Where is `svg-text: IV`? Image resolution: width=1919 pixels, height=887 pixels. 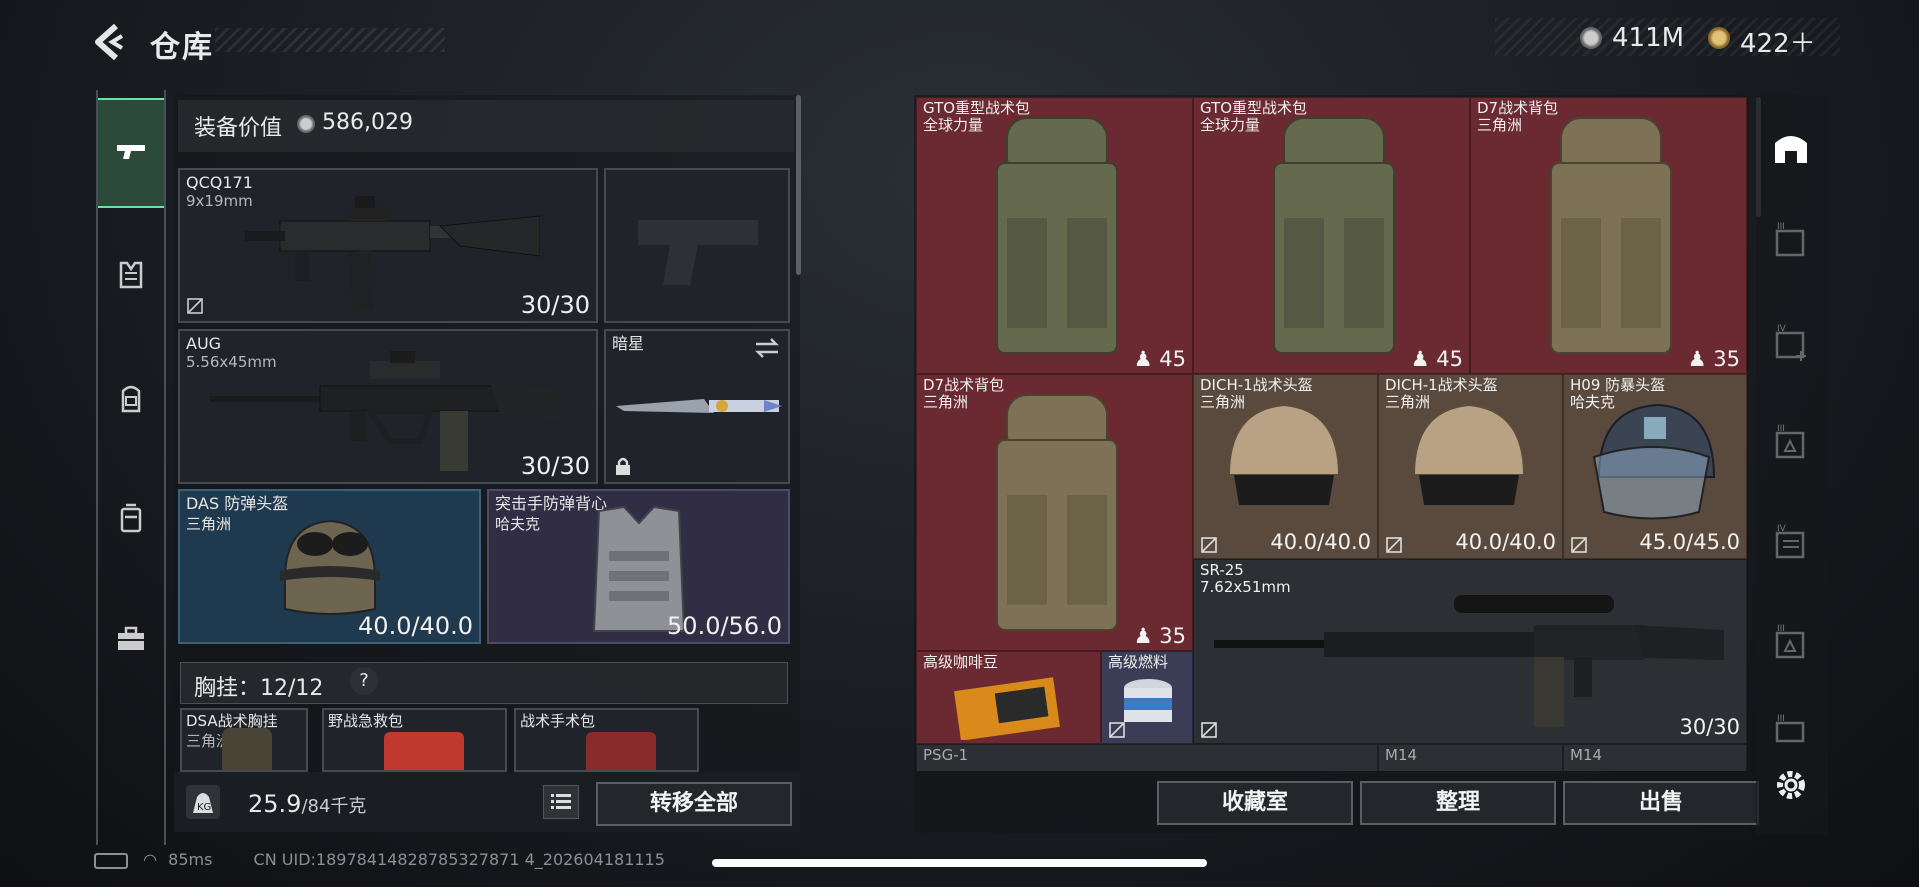
svg-text: IV is located at coordinates (1782, 329).